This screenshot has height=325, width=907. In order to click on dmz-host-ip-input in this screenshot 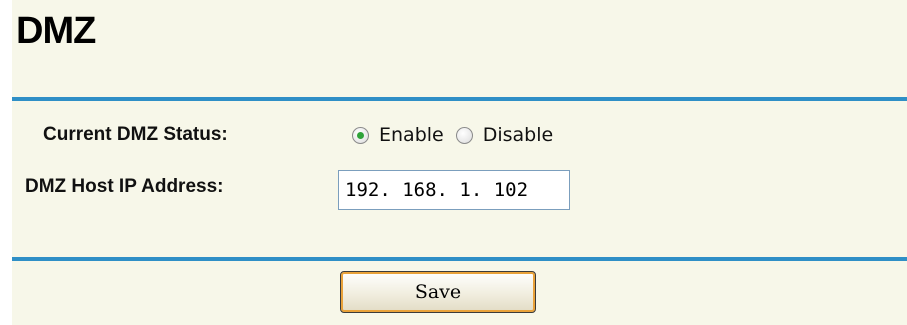, I will do `click(454, 190)`.